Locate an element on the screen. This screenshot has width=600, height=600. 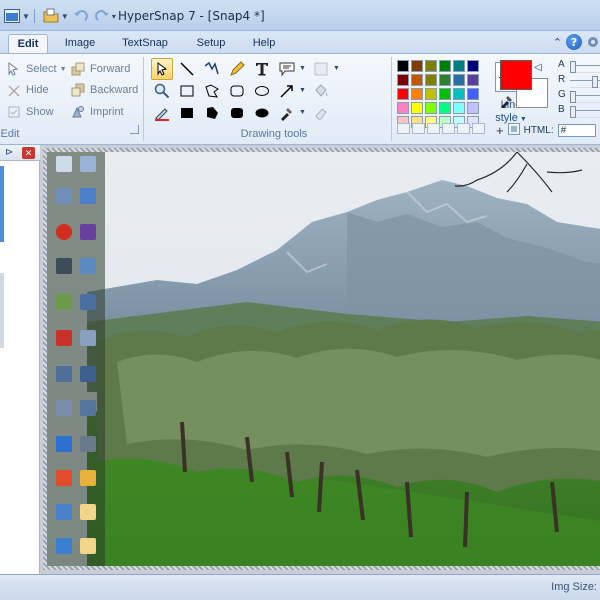
pencil-tool-icon is located at coordinates (237, 69).